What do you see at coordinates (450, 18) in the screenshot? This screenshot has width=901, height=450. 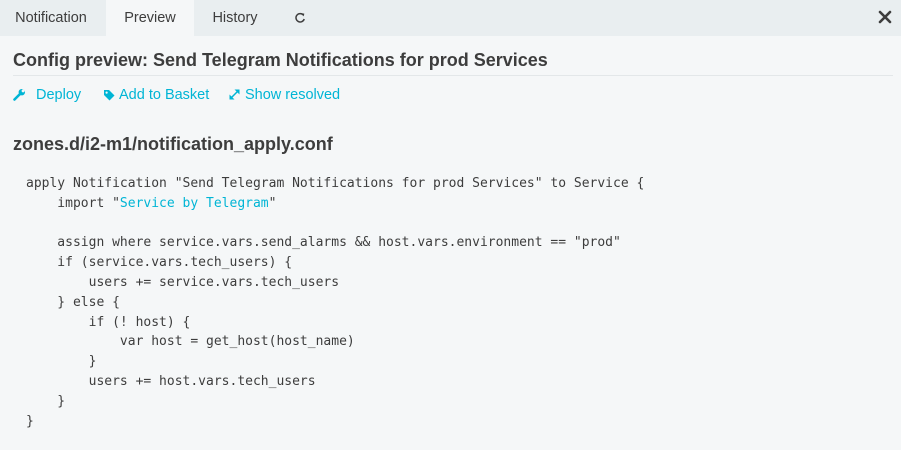 I see `tab-bar: Notification Preview History` at bounding box center [450, 18].